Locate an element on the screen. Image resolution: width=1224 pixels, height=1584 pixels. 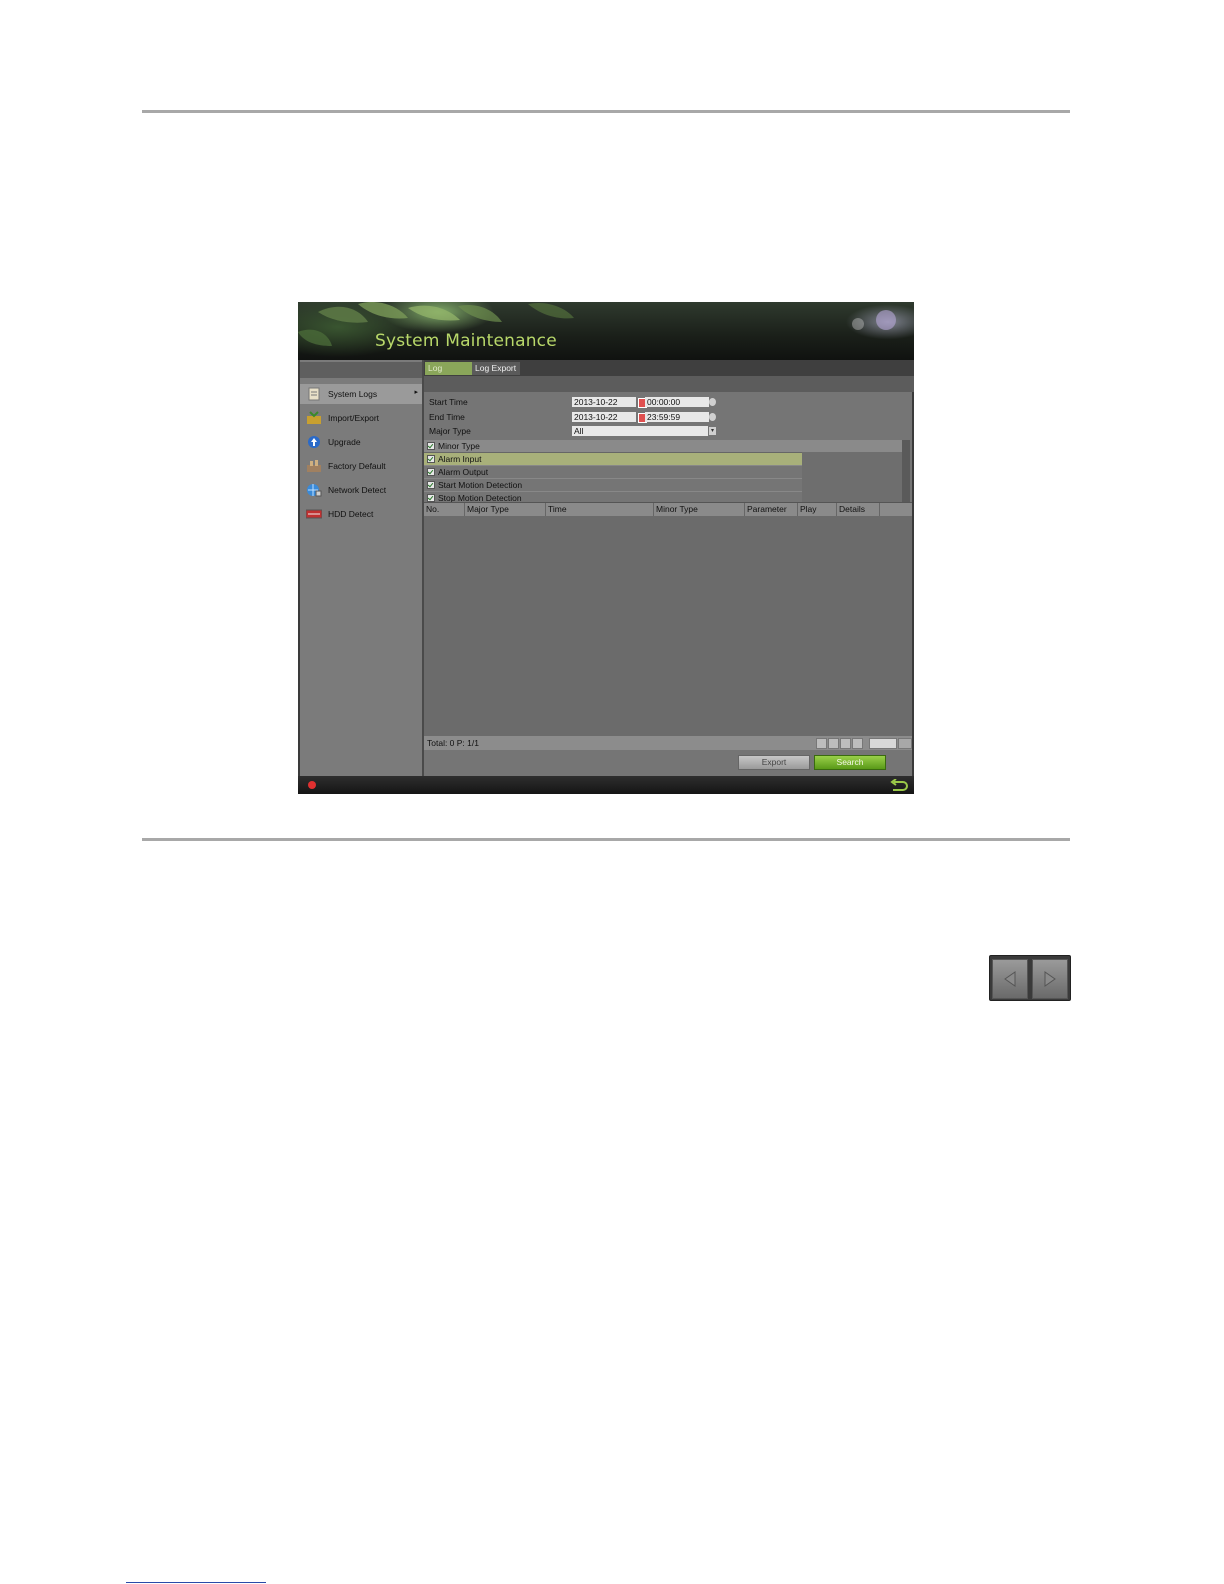
bottom-divider is located at coordinates (606, 839).